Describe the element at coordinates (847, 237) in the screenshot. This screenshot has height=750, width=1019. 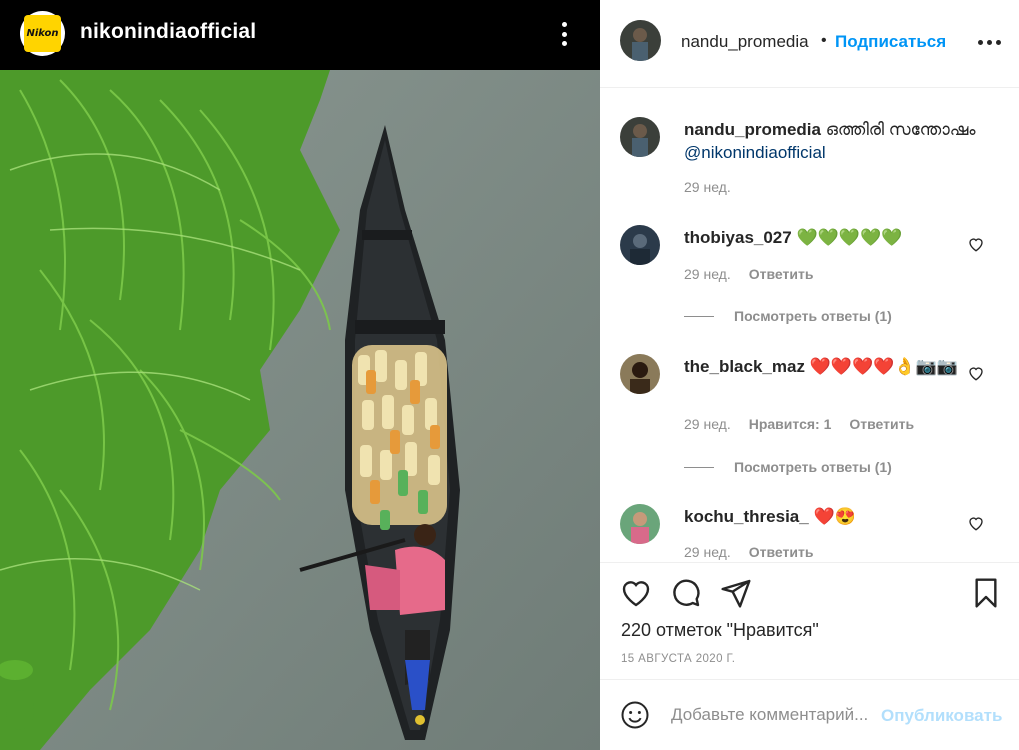
I see `comment-body: 💚💚💚💚💚` at that location.